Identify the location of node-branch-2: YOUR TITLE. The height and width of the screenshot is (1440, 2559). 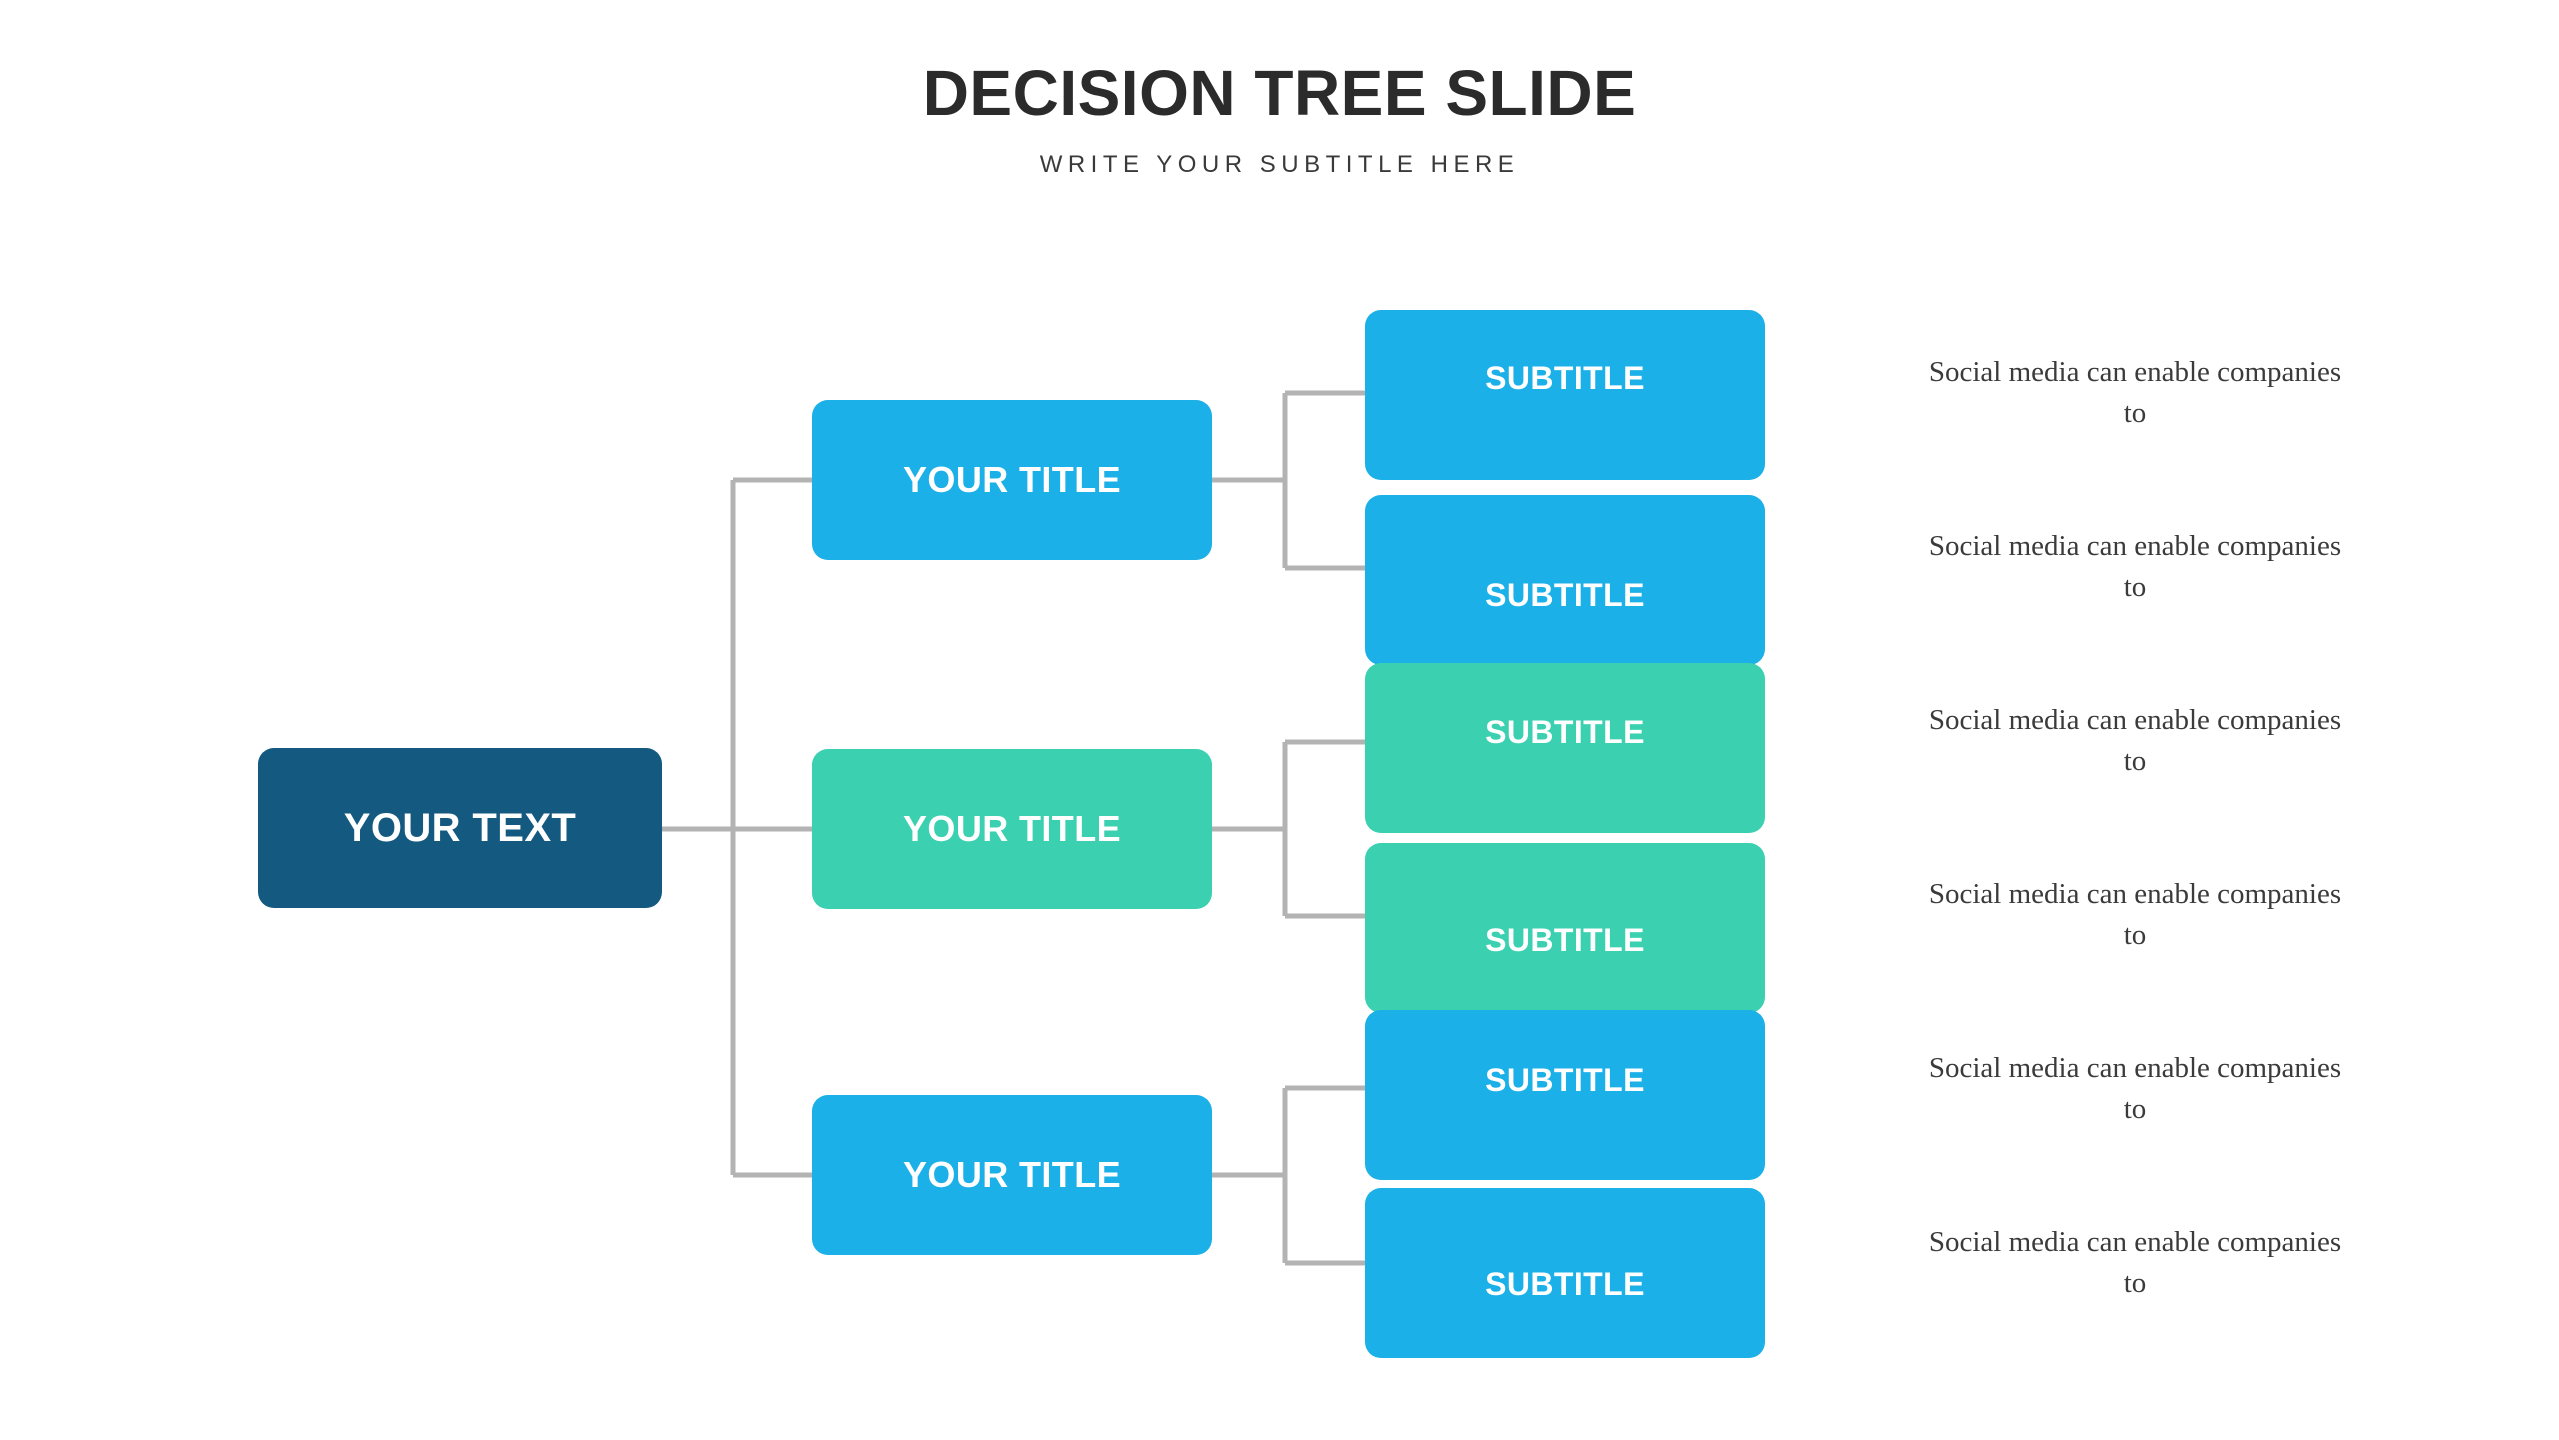
(1012, 829).